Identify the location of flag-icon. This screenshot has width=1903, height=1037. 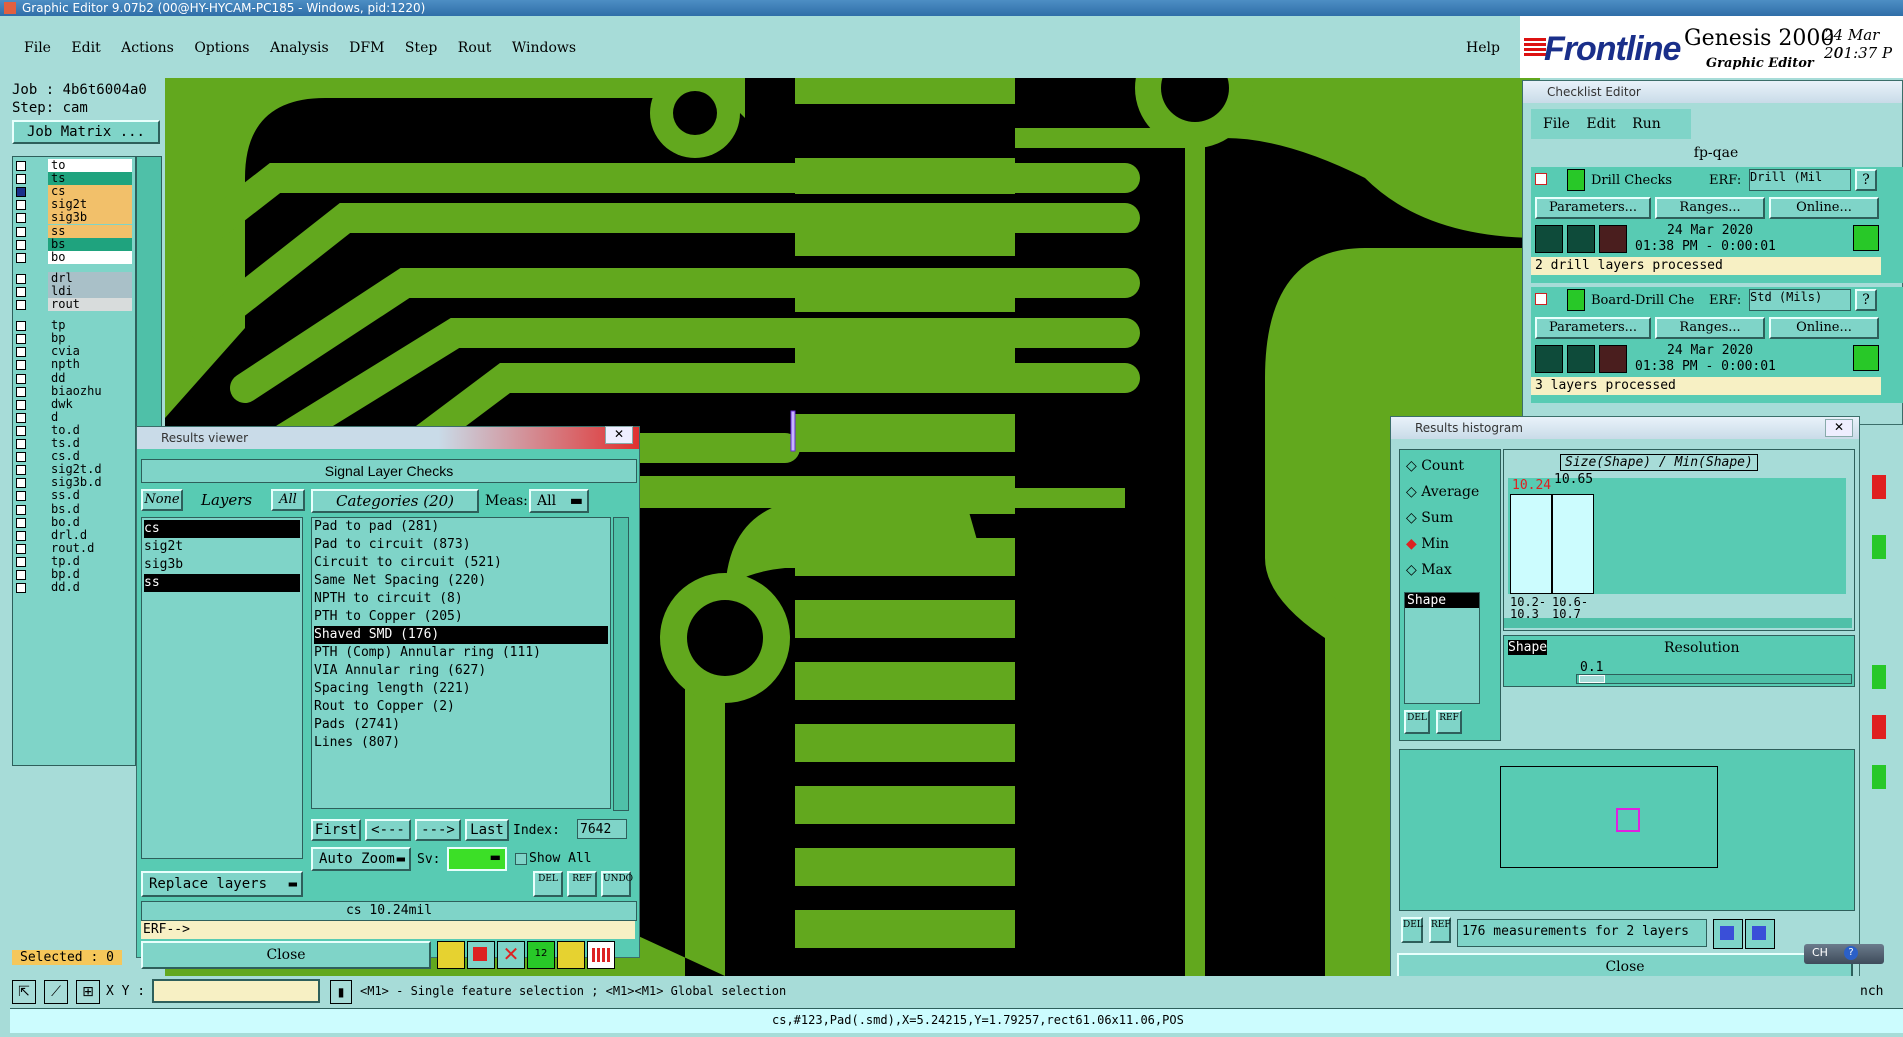
(451, 955).